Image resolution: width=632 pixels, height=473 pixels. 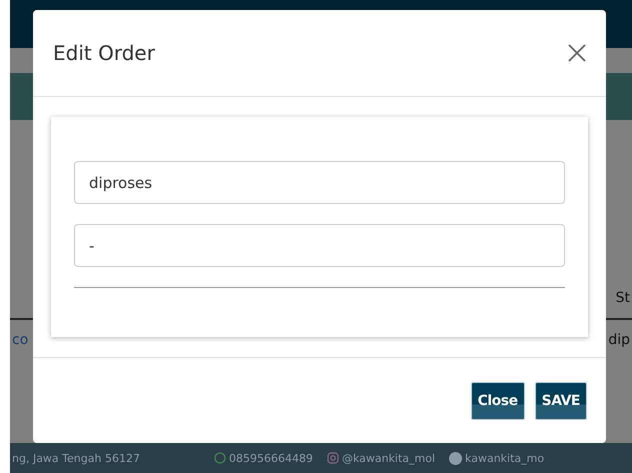 I want to click on input-field: diproses, so click(x=319, y=182).